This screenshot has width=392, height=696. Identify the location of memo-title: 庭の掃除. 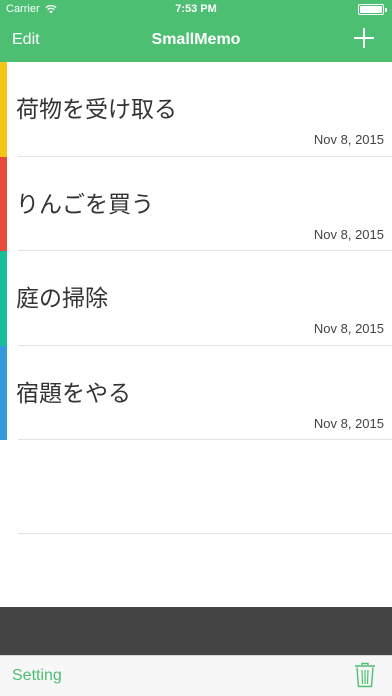
(62, 299).